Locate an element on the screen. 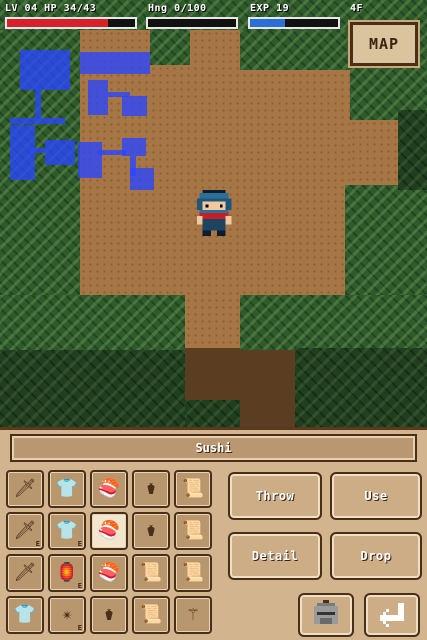 This screenshot has width=427, height=640. floor-indicator: 4F is located at coordinates (357, 8).